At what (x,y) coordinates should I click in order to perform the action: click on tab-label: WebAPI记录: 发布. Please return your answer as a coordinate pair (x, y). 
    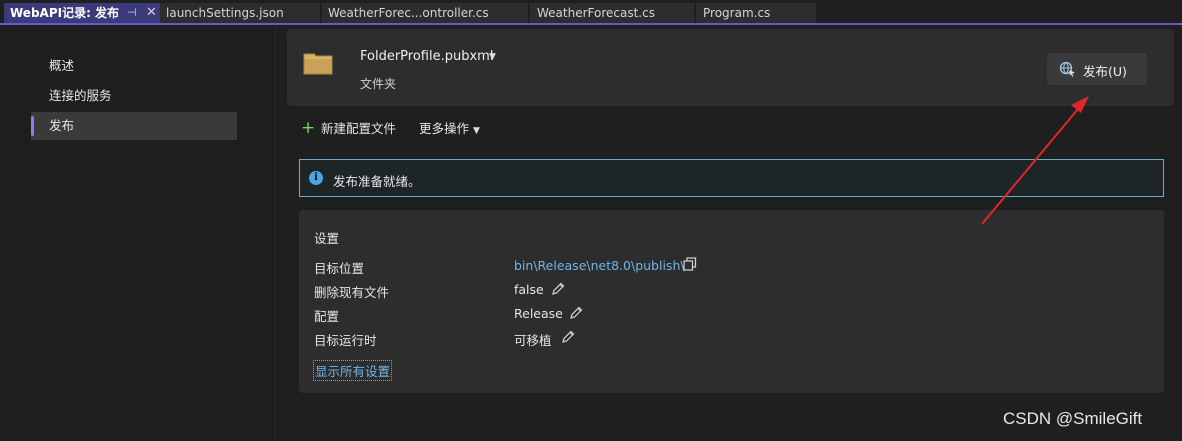
    Looking at the image, I should click on (65, 13).